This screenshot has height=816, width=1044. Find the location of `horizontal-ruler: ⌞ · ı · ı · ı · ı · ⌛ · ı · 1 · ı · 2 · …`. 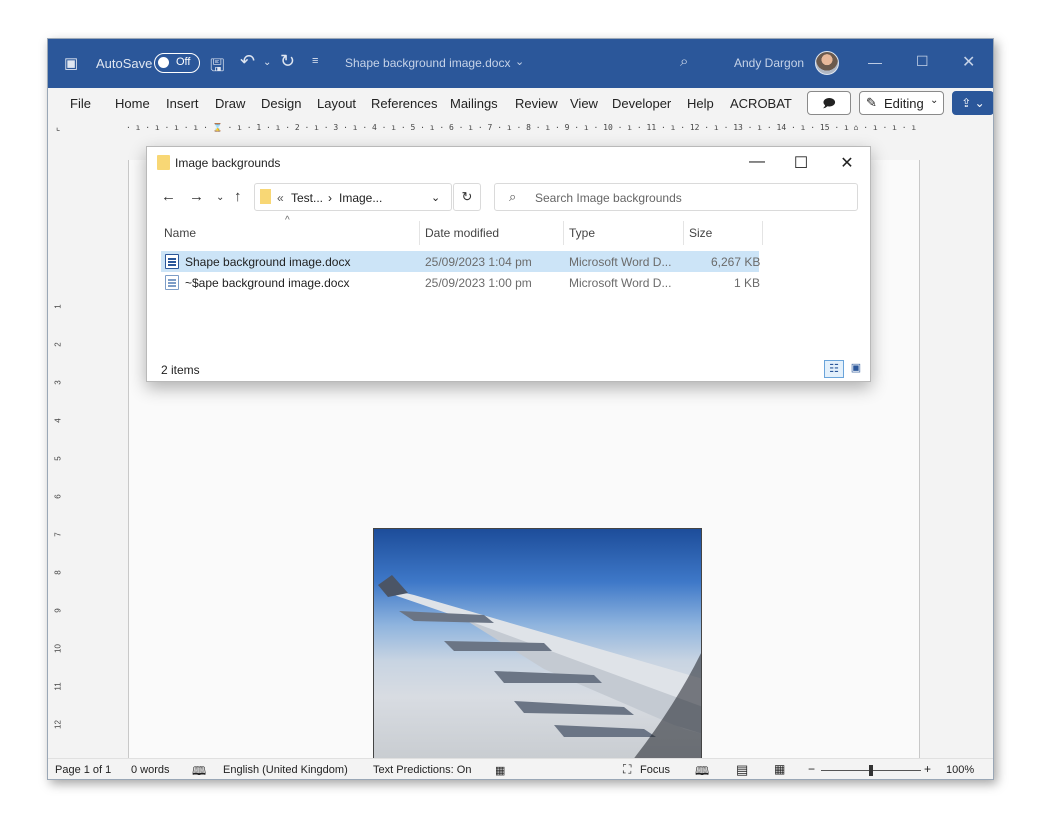

horizontal-ruler: ⌞ · ı · ı · ı · ı · ⌛ · ı · 1 · ı · 2 · … is located at coordinates (520, 128).